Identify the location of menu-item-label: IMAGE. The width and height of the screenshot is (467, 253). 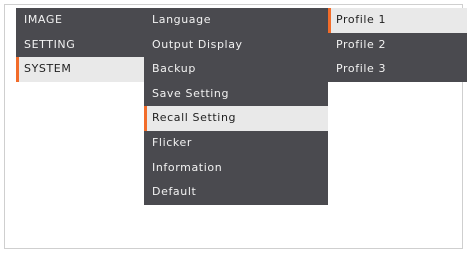
(43, 19).